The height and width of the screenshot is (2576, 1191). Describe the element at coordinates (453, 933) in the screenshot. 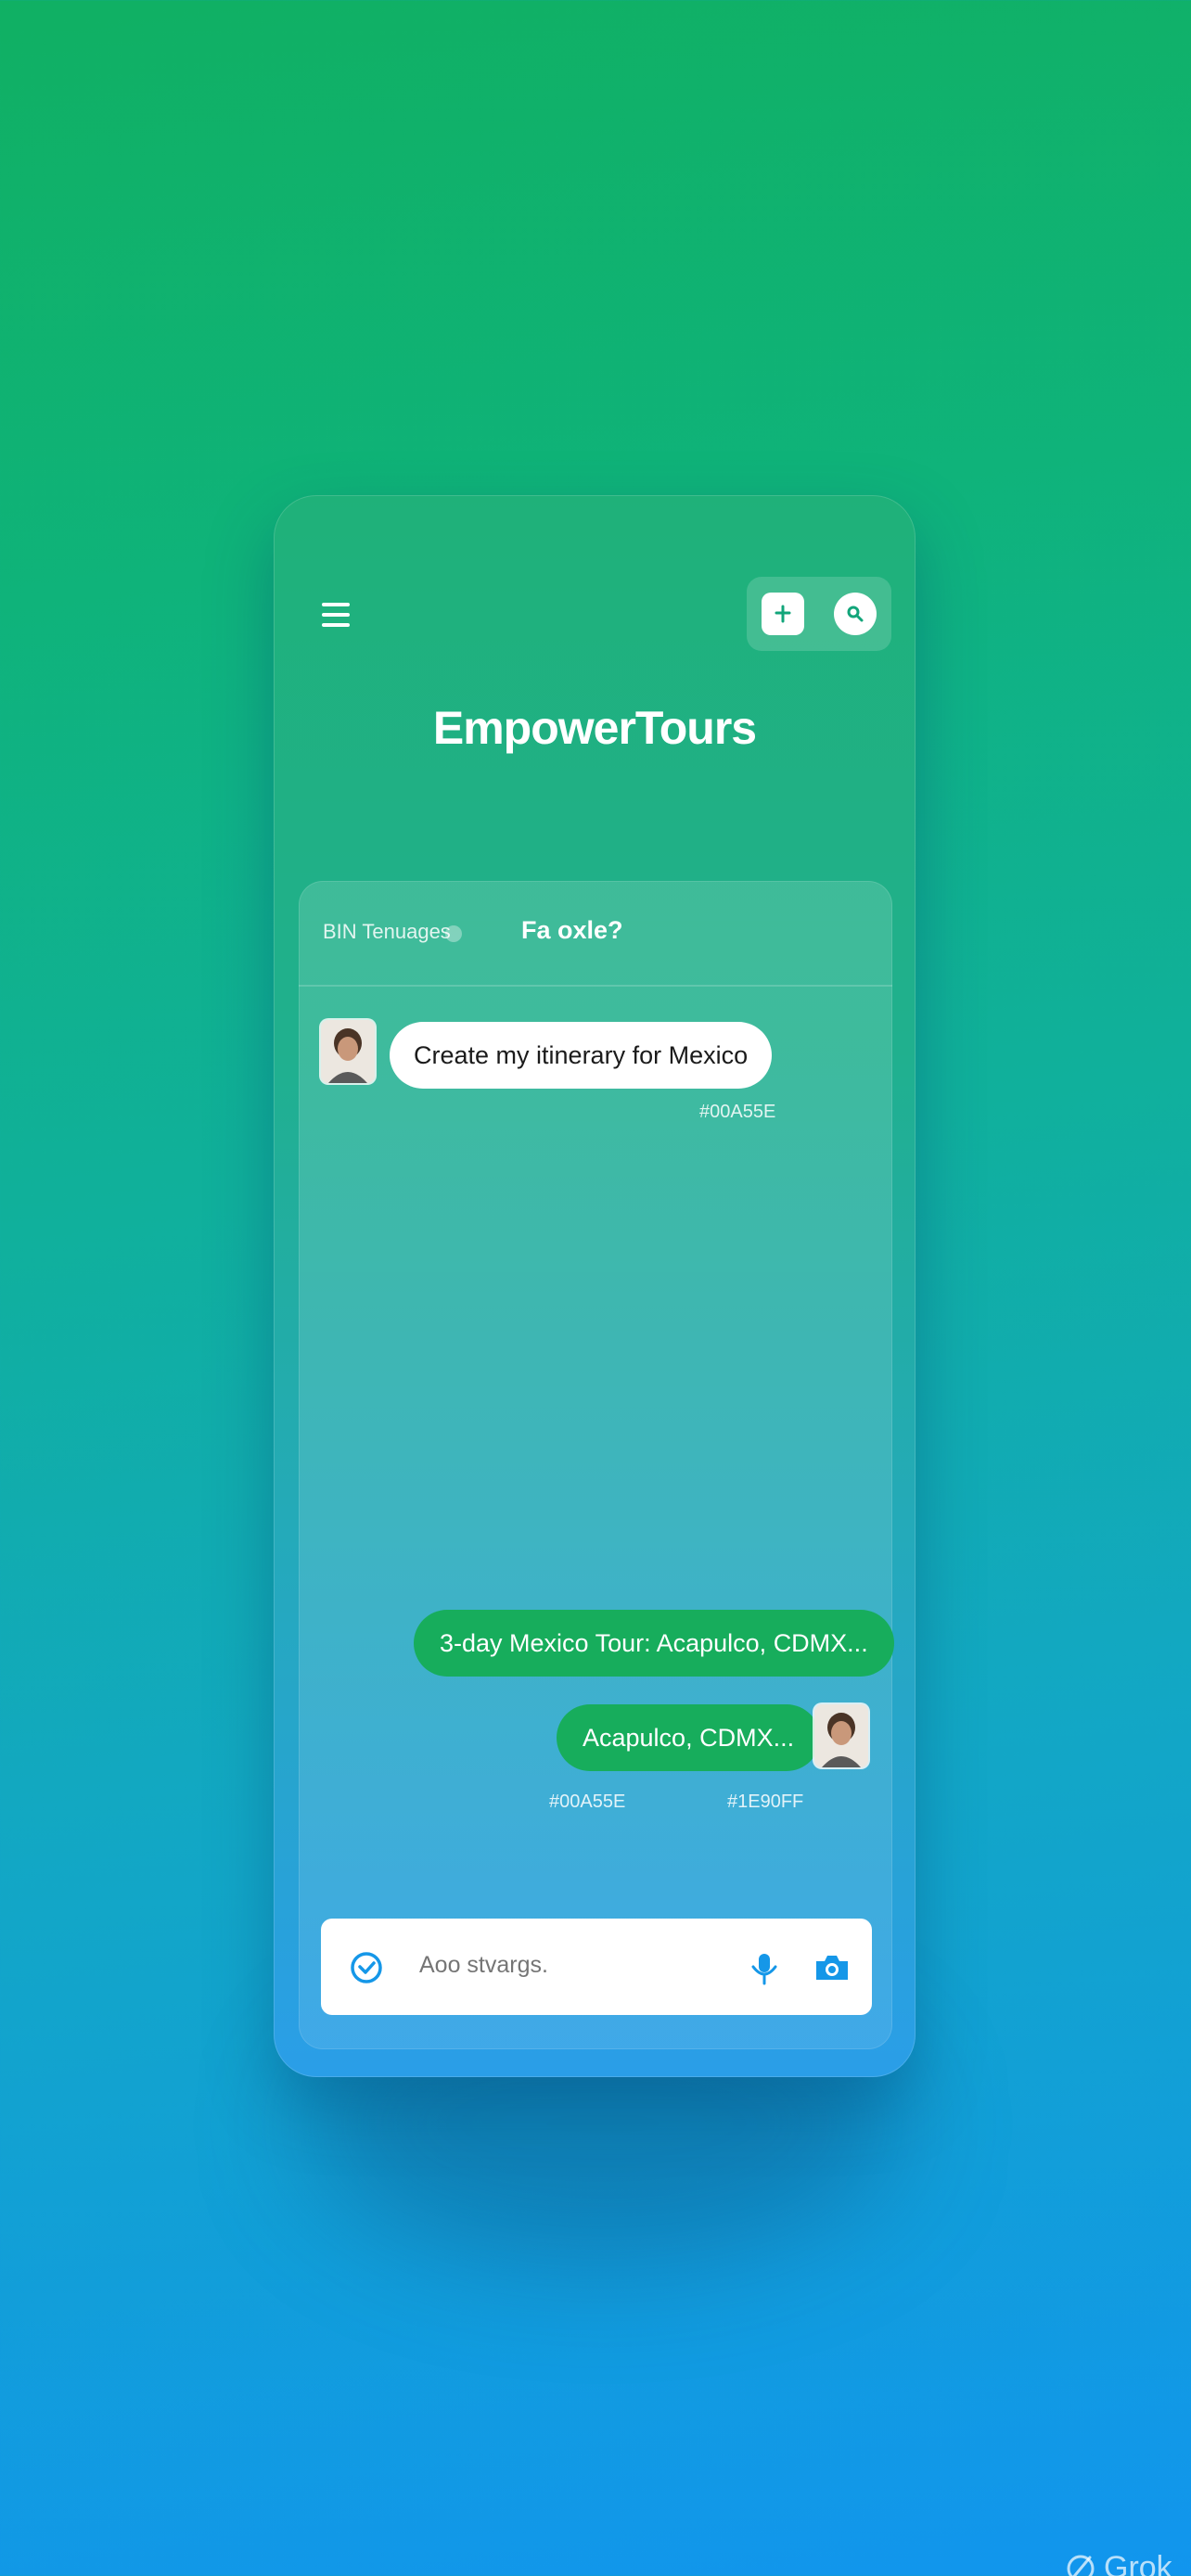

I see `status-dot` at that location.